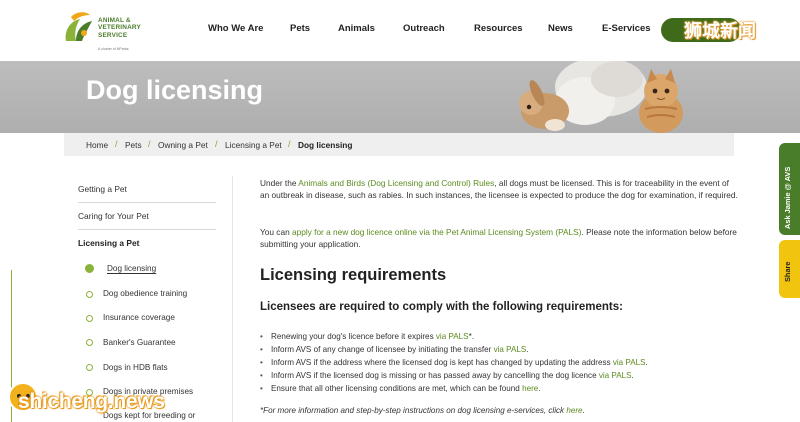 The image size is (800, 422). I want to click on logo-tagline: A cluster of NParks, so click(113, 49).